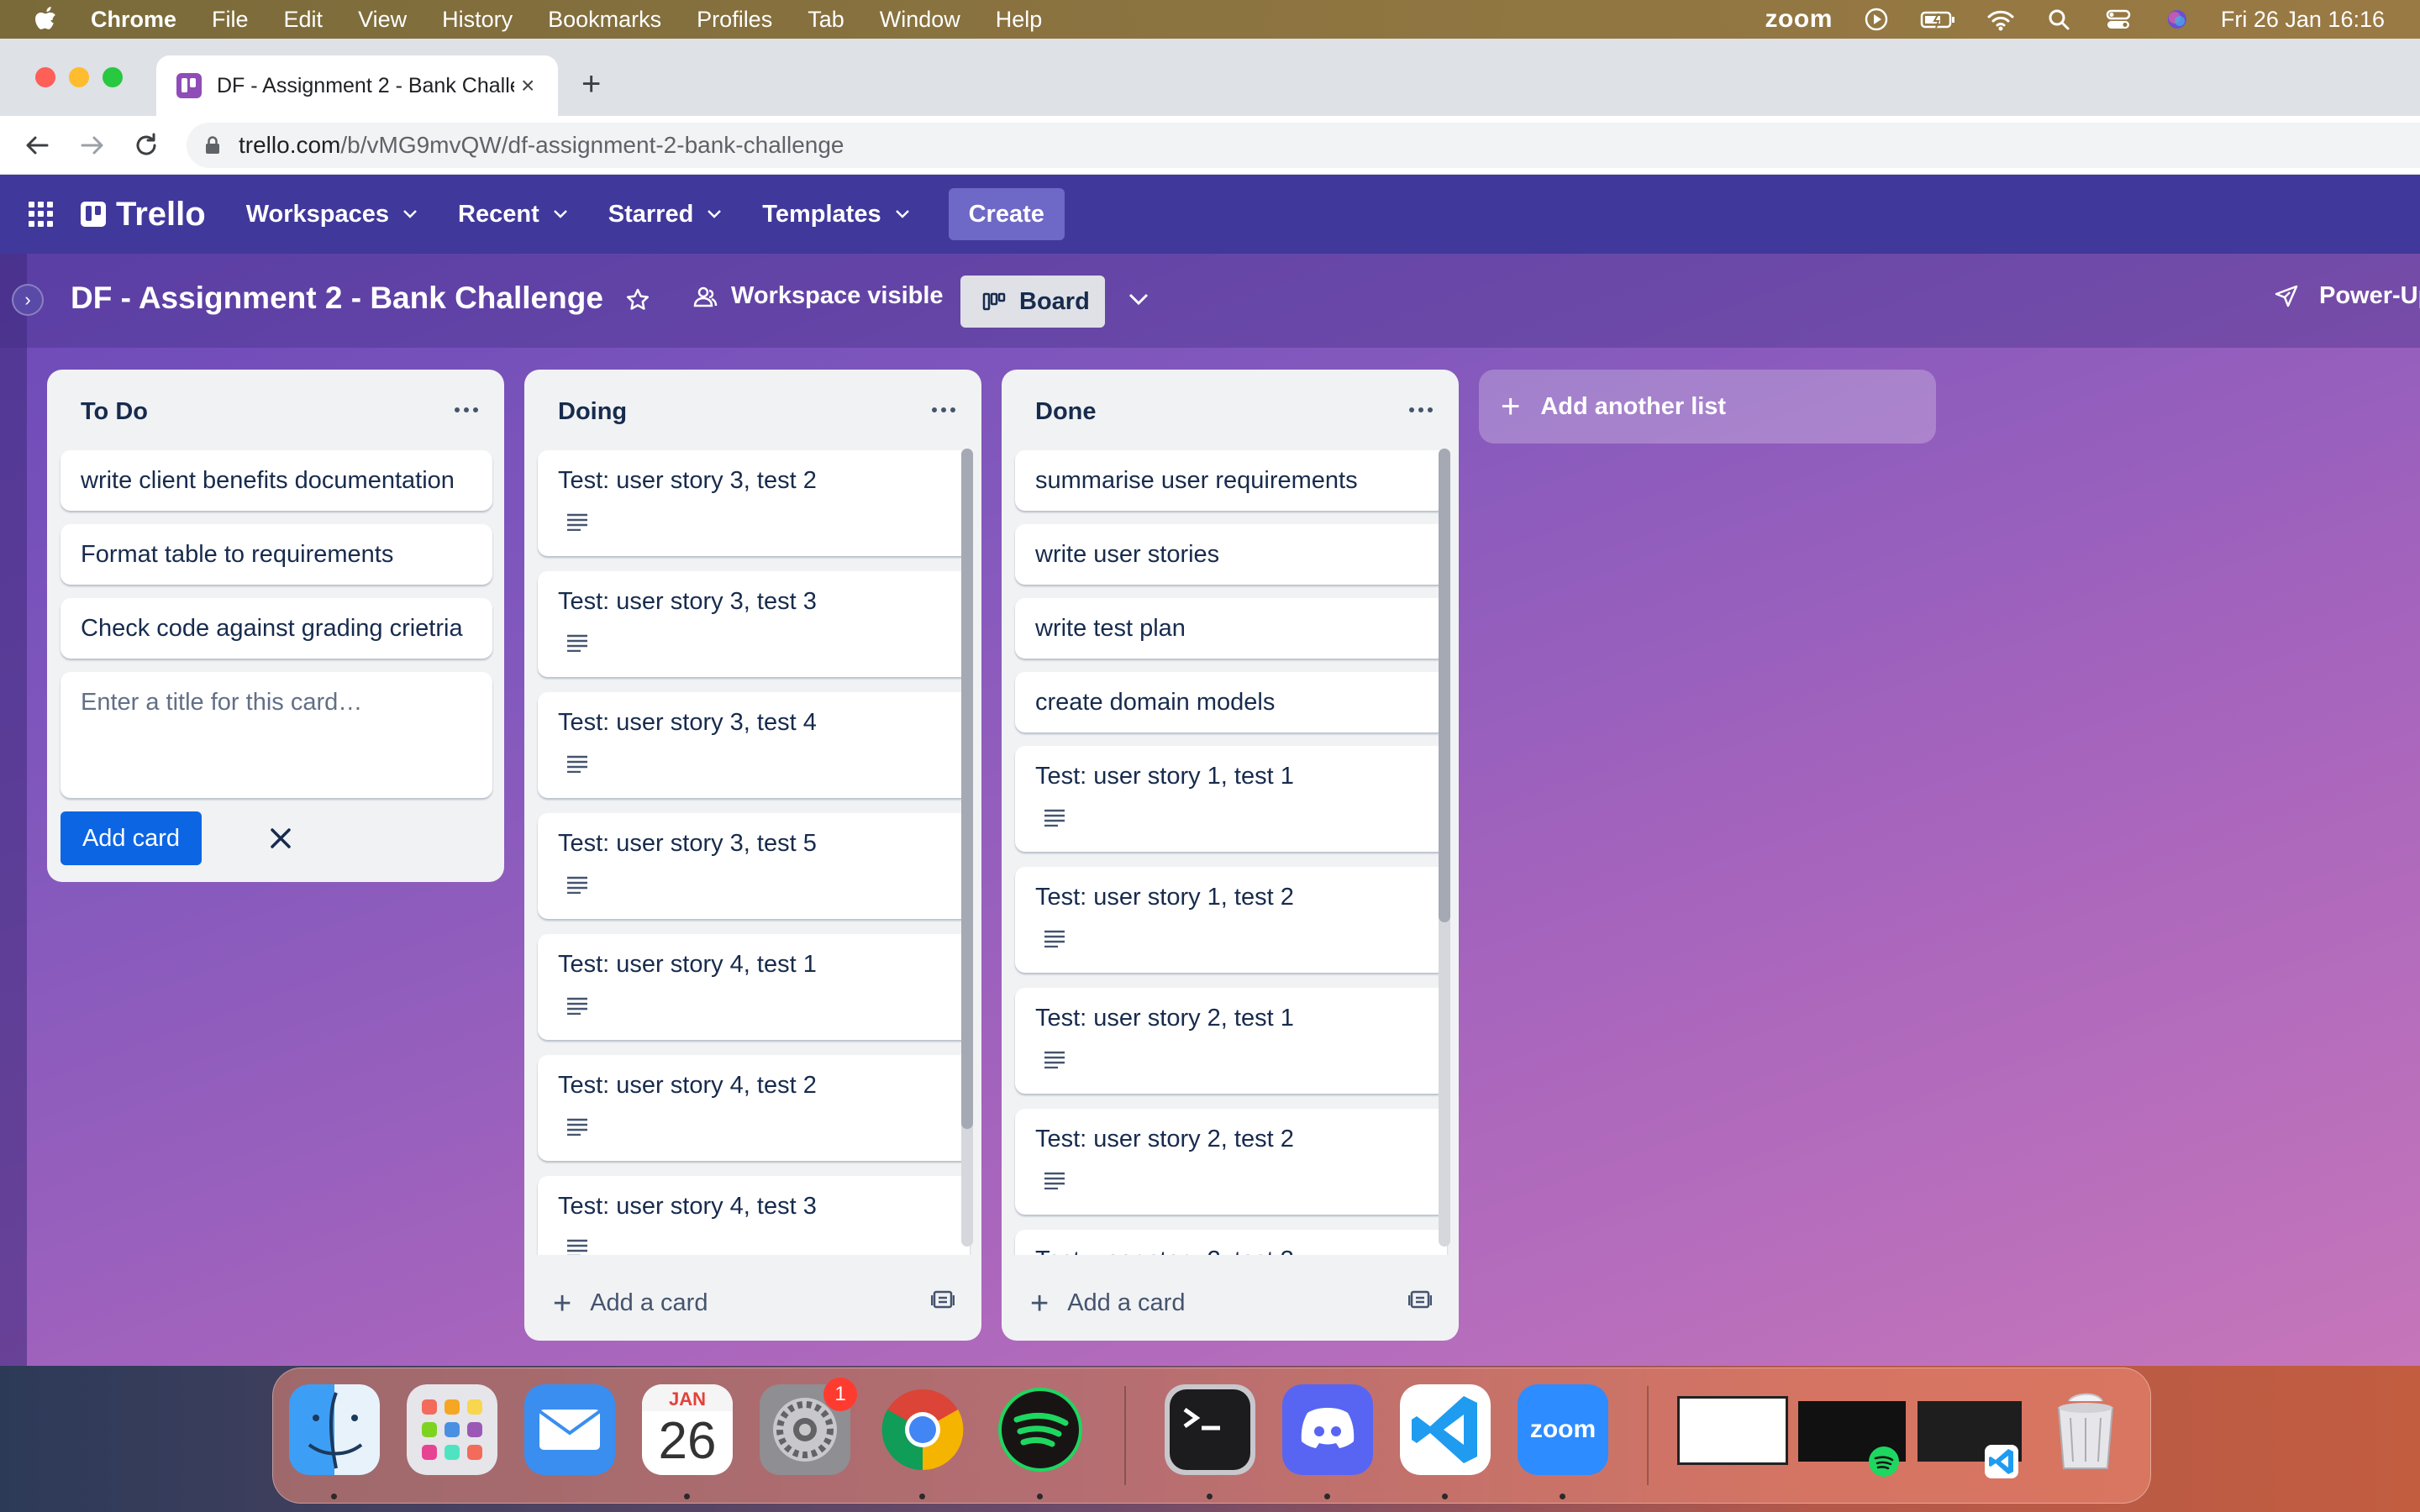 The width and height of the screenshot is (2420, 1512). Describe the element at coordinates (1231, 1162) in the screenshot. I see `card: Test: user story 2, test 2` at that location.